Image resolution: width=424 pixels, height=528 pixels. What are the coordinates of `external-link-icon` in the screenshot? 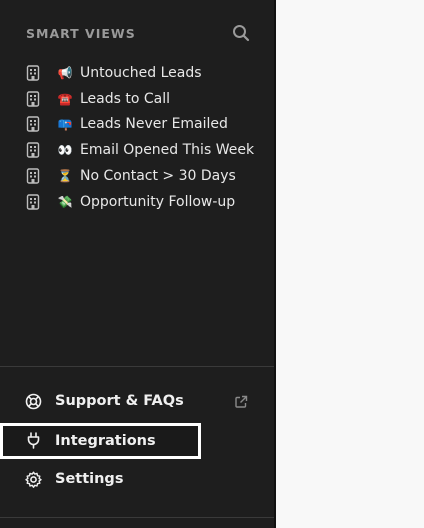 It's located at (241, 401).